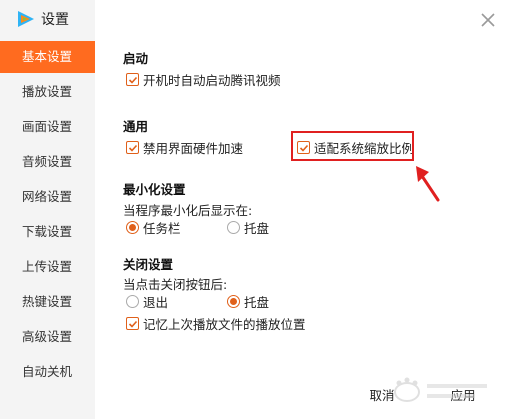  I want to click on section-title-close: 关闭设置, so click(148, 264).